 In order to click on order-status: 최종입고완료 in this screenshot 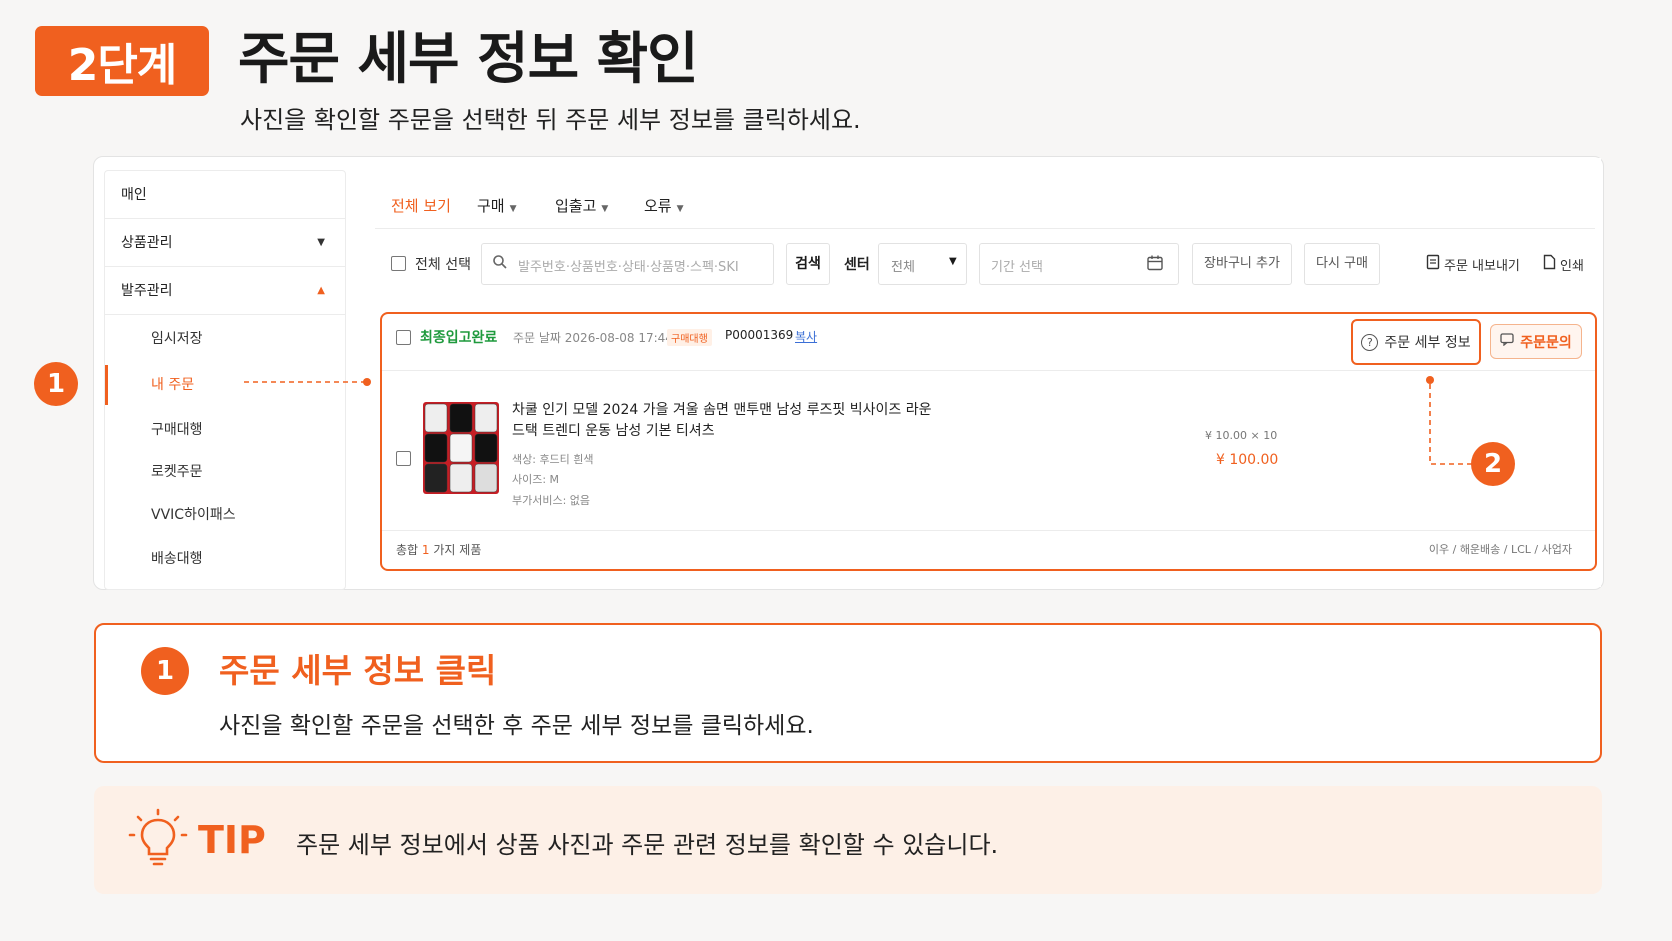, I will do `click(459, 338)`.